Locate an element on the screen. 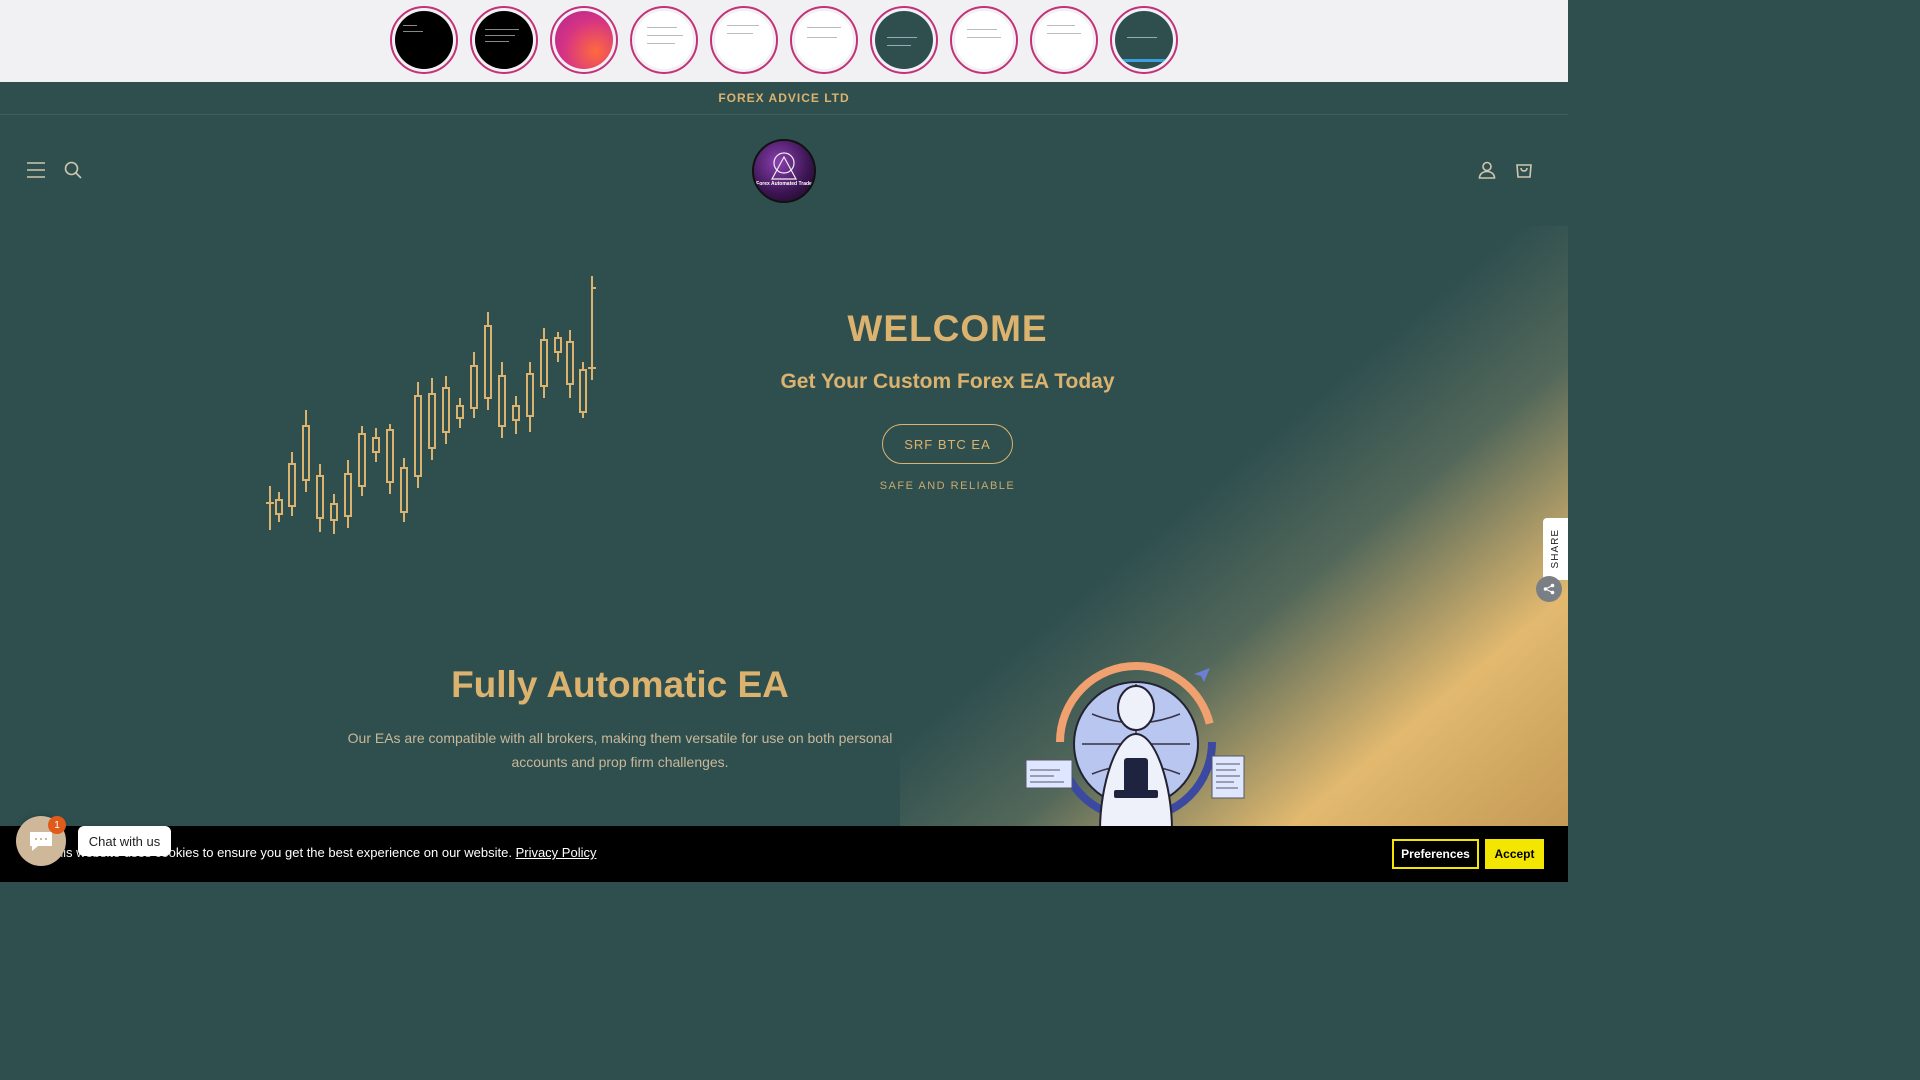  cart-icon is located at coordinates (1524, 171).